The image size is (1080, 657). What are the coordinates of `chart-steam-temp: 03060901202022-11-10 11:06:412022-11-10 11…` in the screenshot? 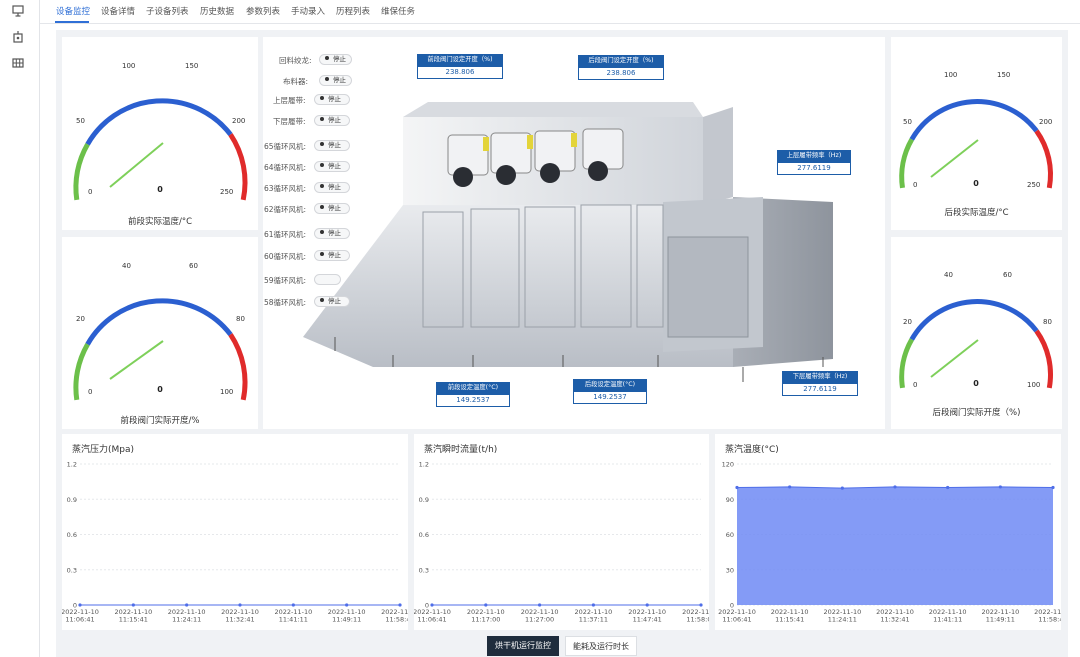 It's located at (889, 542).